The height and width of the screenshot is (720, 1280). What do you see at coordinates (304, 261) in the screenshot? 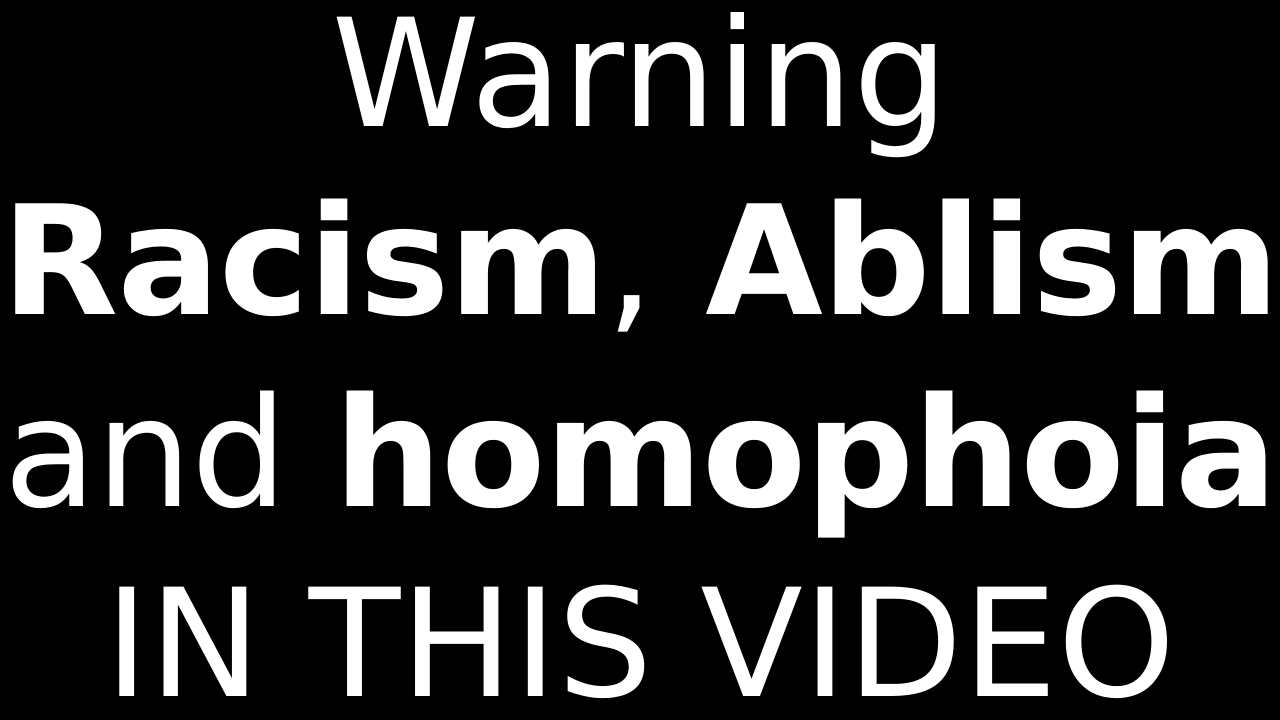
I see `topic-racism: Racism` at bounding box center [304, 261].